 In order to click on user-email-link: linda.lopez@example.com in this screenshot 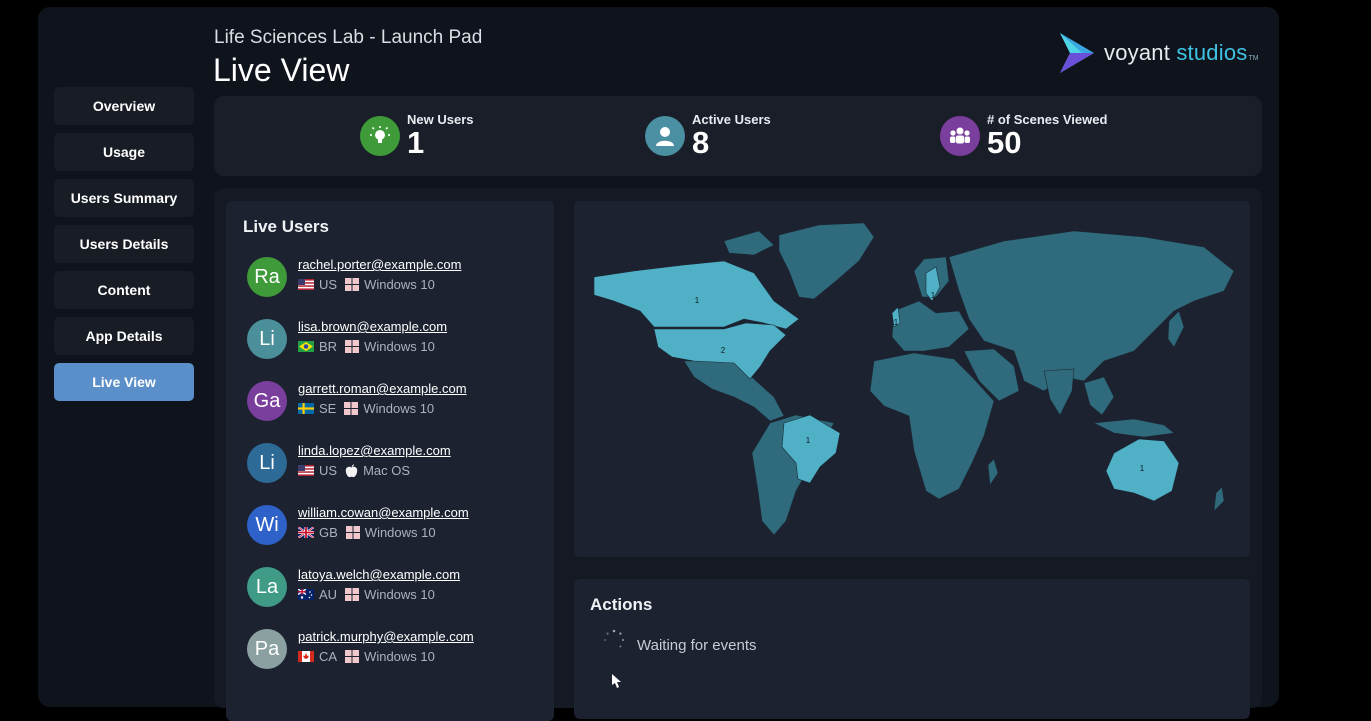, I will do `click(374, 450)`.